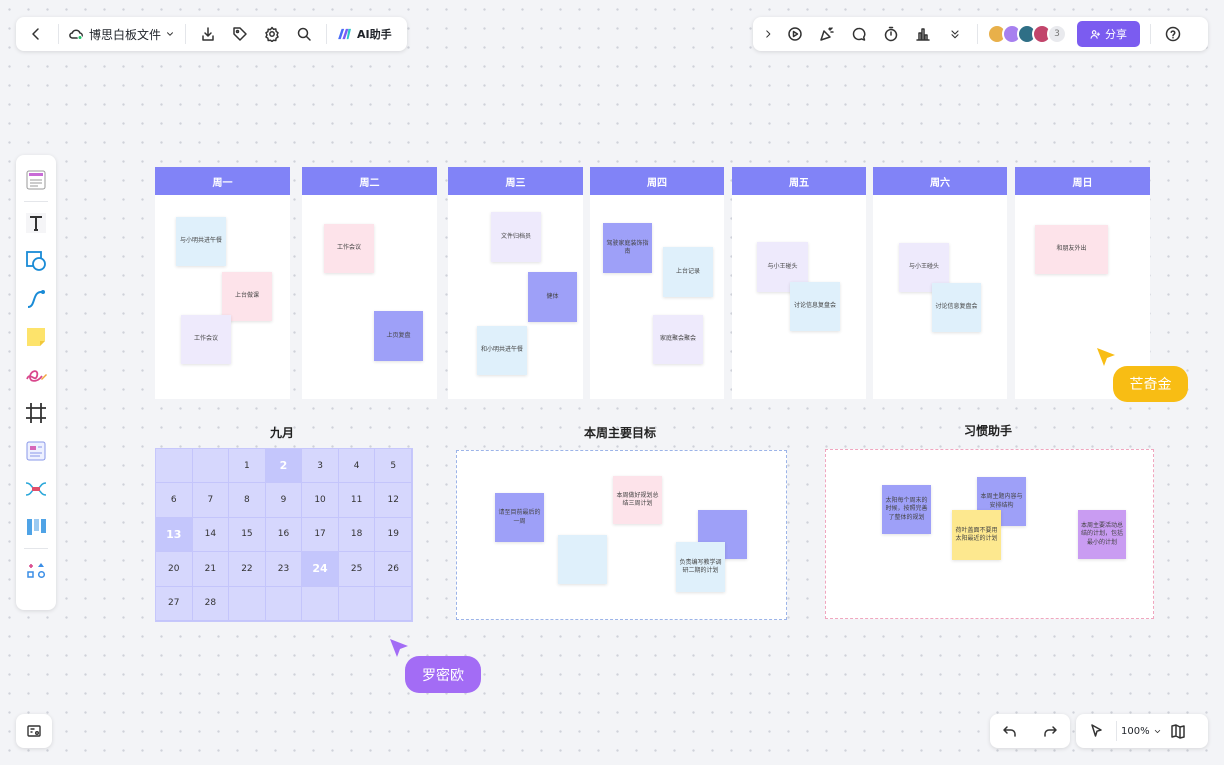 This screenshot has width=1224, height=765. Describe the element at coordinates (657, 181) in the screenshot. I see `day-column-header: 周四` at that location.